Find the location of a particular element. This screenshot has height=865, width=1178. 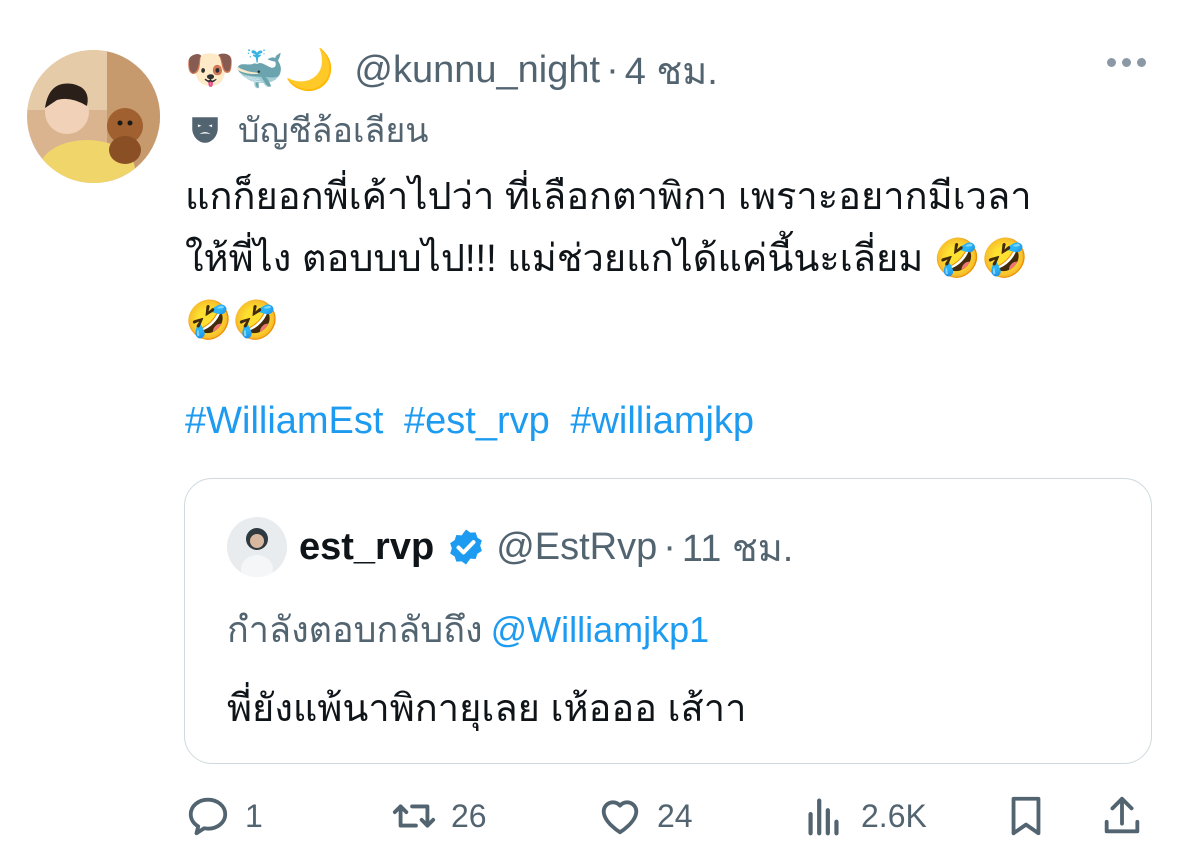

repost-icon is located at coordinates (414, 816).